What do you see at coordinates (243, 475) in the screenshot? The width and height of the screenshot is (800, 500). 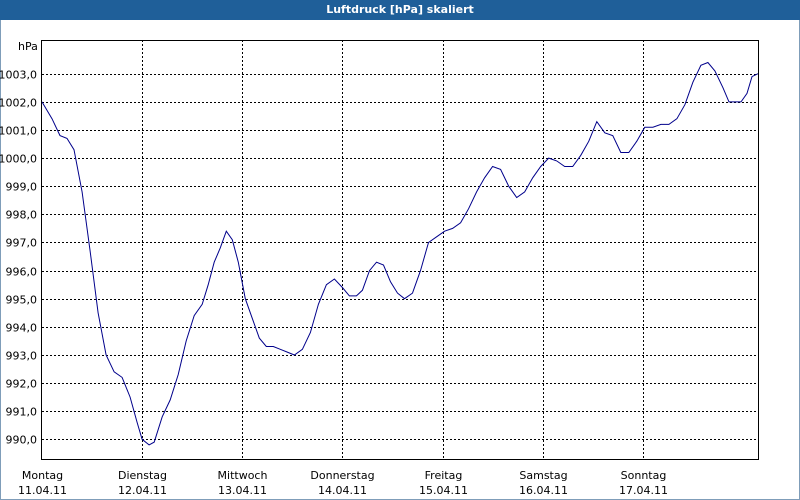 I see `x-tick-day-label: Mittwoch` at bounding box center [243, 475].